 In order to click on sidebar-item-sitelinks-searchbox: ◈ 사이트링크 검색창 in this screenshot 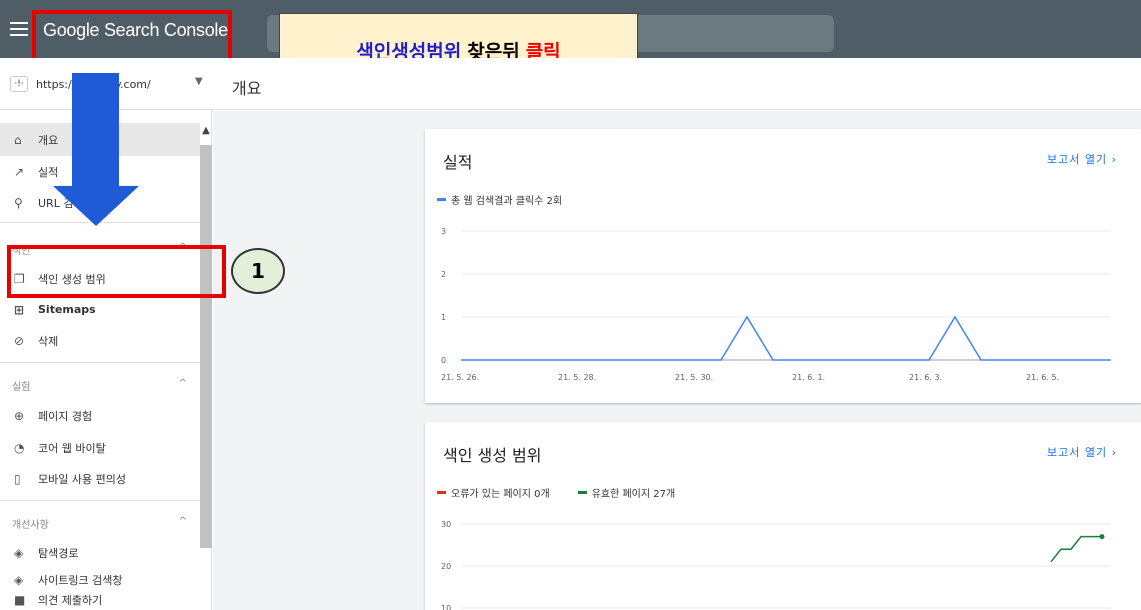, I will do `click(100, 580)`.